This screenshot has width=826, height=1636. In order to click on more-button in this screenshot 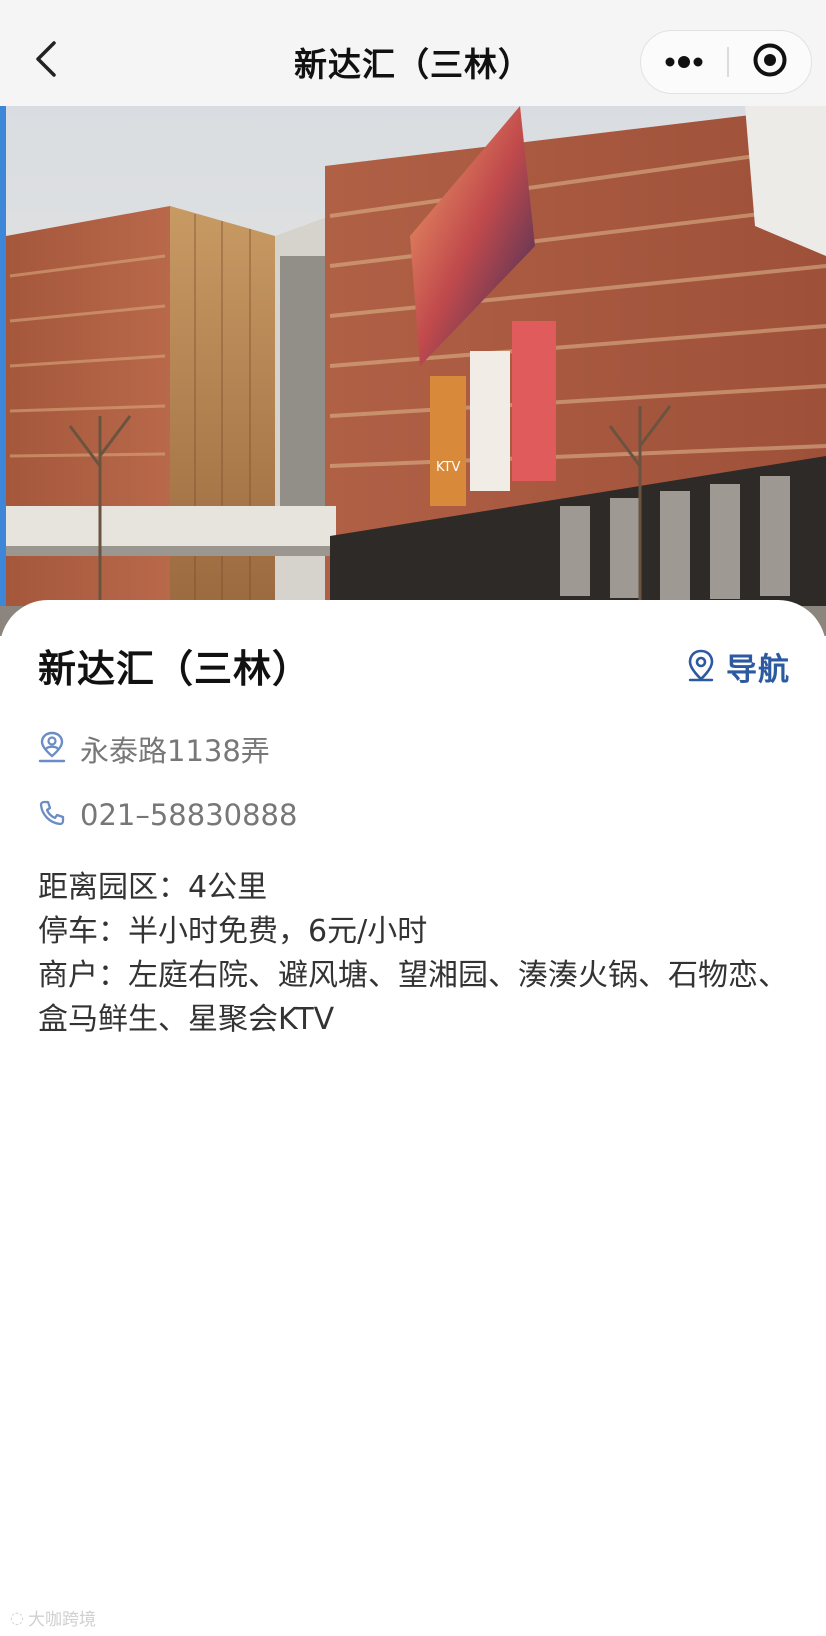, I will do `click(684, 62)`.